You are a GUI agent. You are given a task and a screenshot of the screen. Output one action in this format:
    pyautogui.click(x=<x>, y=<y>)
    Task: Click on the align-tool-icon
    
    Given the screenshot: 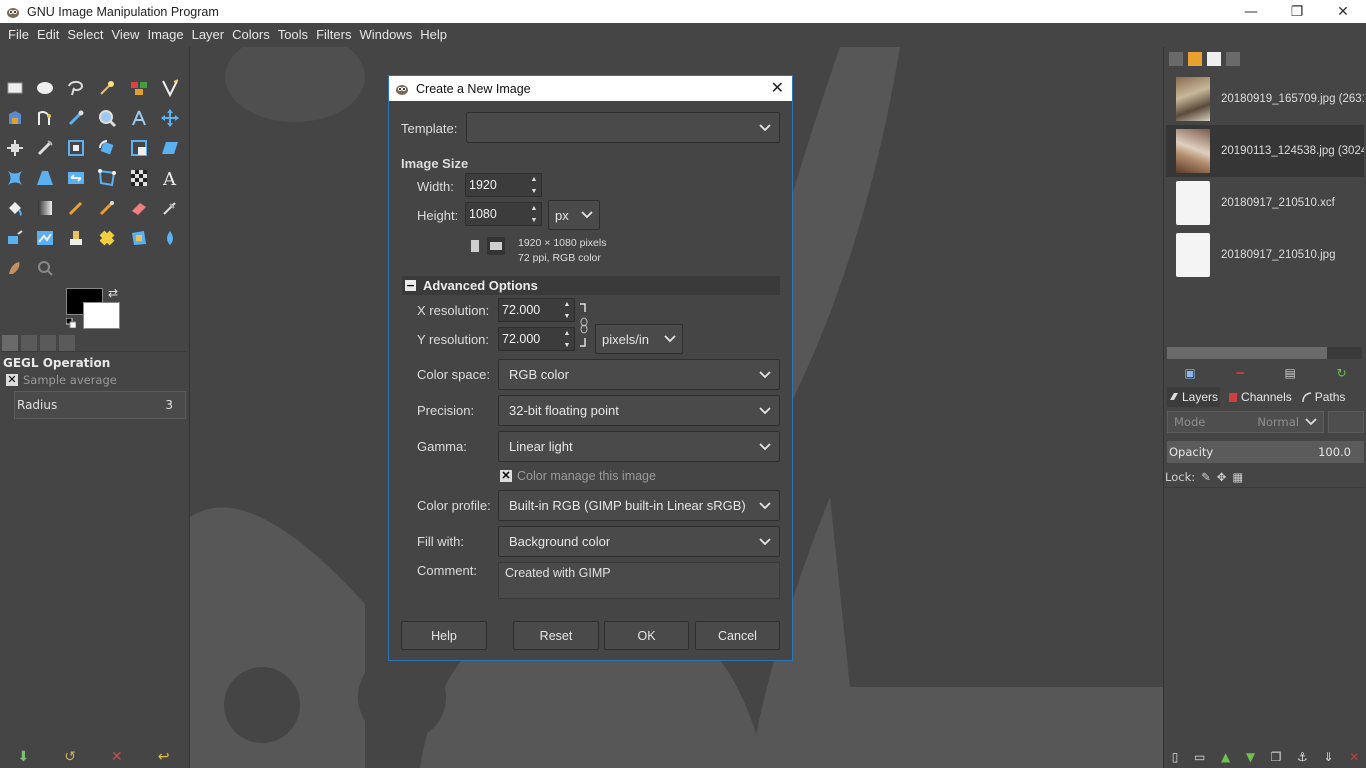 What is the action you would take?
    pyautogui.click(x=15, y=148)
    